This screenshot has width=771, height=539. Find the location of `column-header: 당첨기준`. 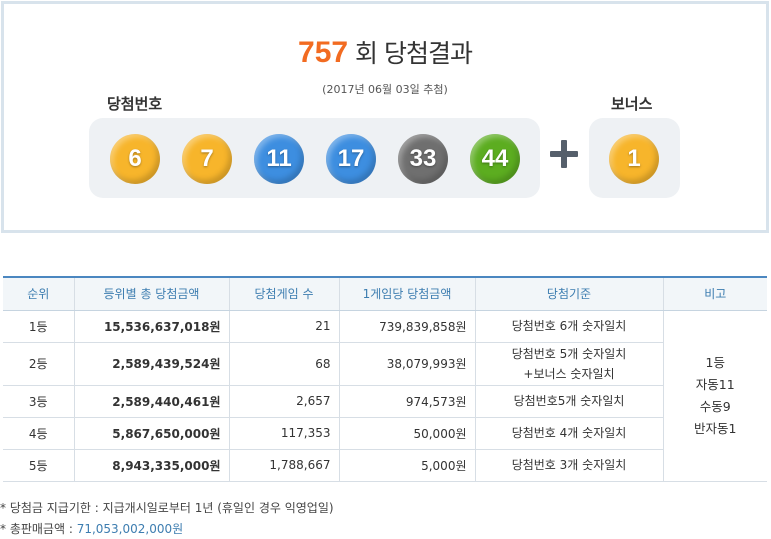

column-header: 당첨기준 is located at coordinates (568, 293).